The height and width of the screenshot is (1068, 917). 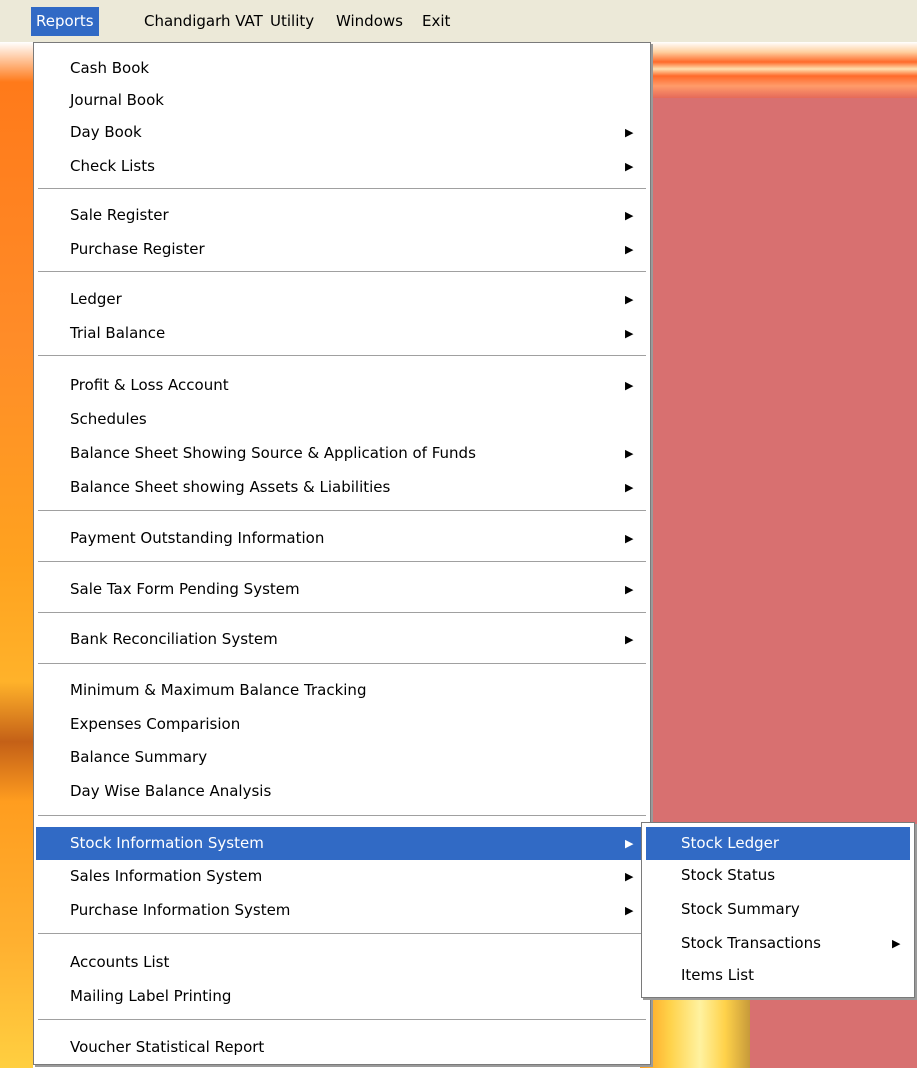 What do you see at coordinates (139, 757) in the screenshot?
I see `menu-item-label: Balance Summary` at bounding box center [139, 757].